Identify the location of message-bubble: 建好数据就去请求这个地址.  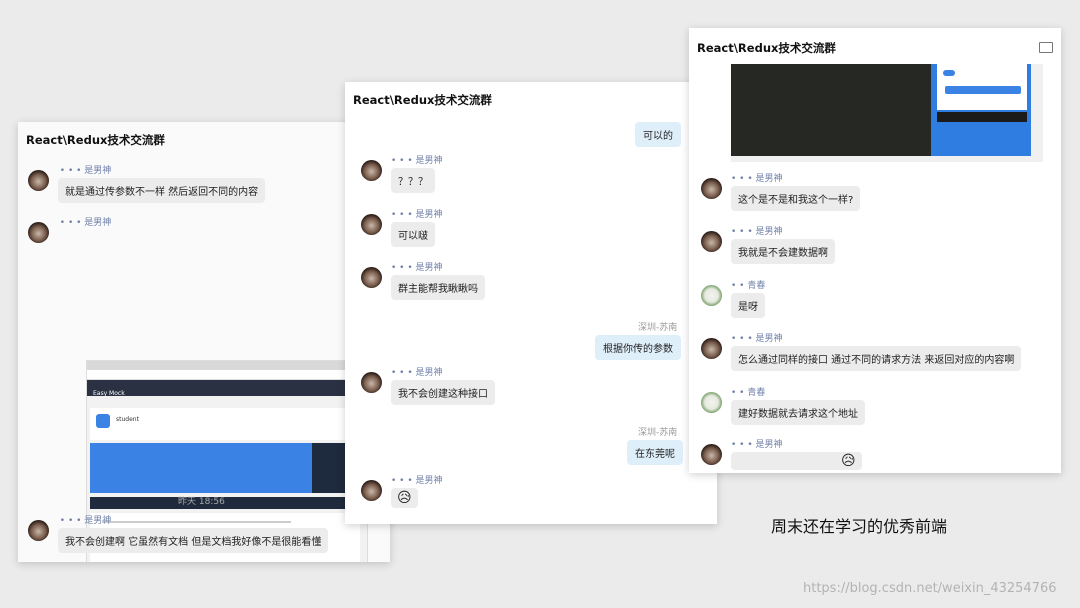
(798, 412).